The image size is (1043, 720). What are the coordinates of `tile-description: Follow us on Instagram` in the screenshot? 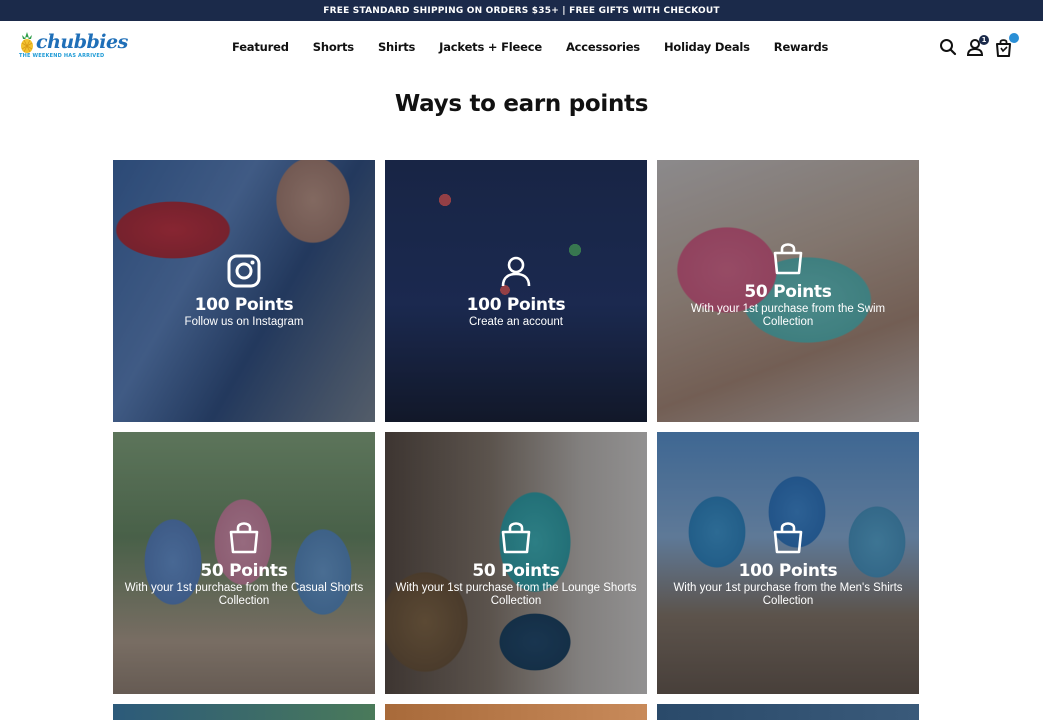 It's located at (244, 322).